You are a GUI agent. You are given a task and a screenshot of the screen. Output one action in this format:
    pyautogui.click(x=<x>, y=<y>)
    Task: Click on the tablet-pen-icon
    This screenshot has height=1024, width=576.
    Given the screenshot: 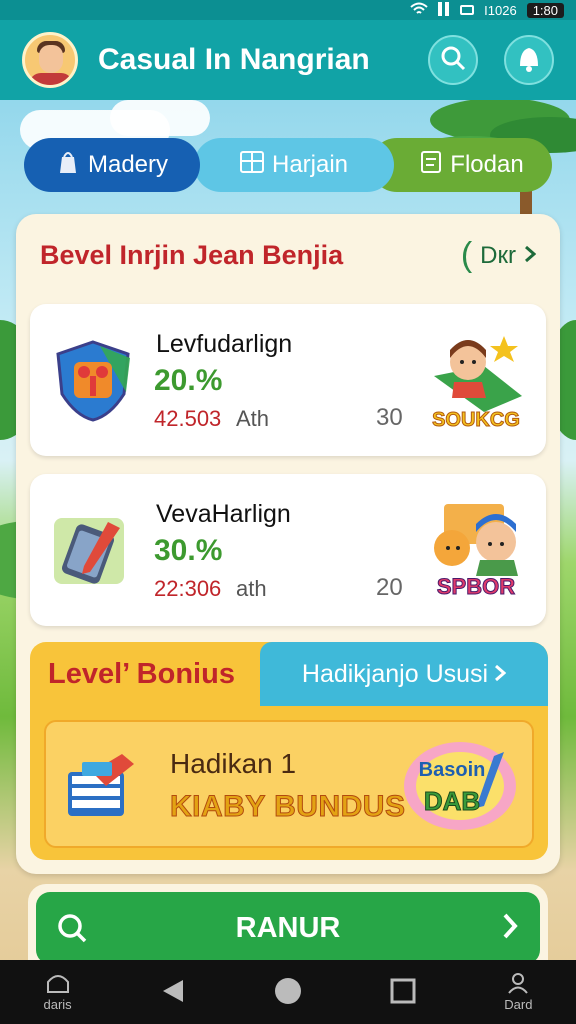 What is the action you would take?
    pyautogui.click(x=93, y=551)
    